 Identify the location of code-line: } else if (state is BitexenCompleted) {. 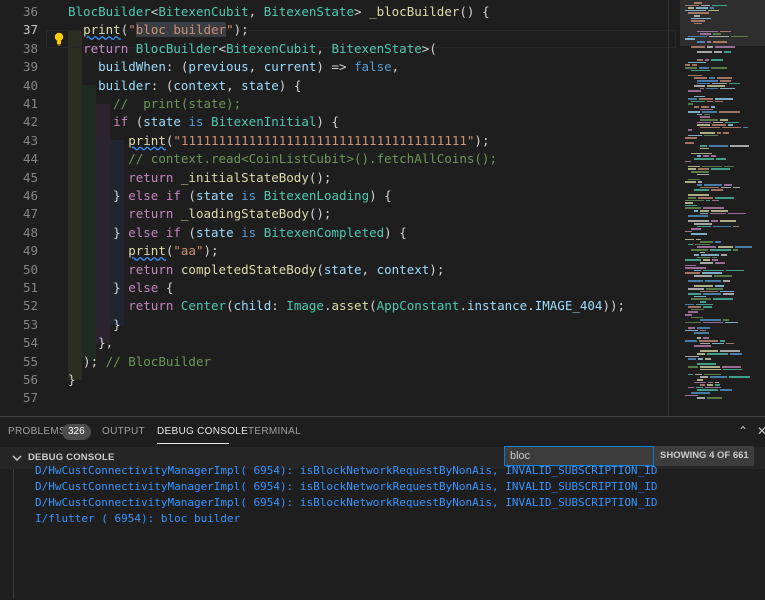
(237, 233).